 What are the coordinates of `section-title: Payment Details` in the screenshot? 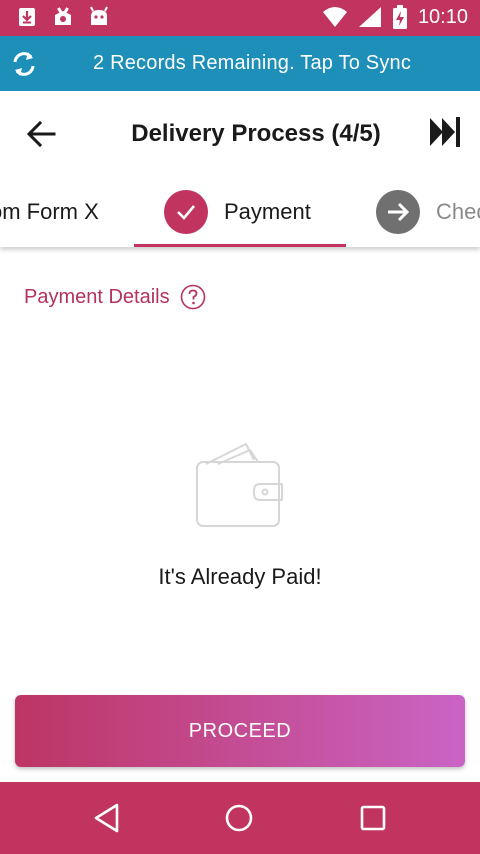 It's located at (97, 296).